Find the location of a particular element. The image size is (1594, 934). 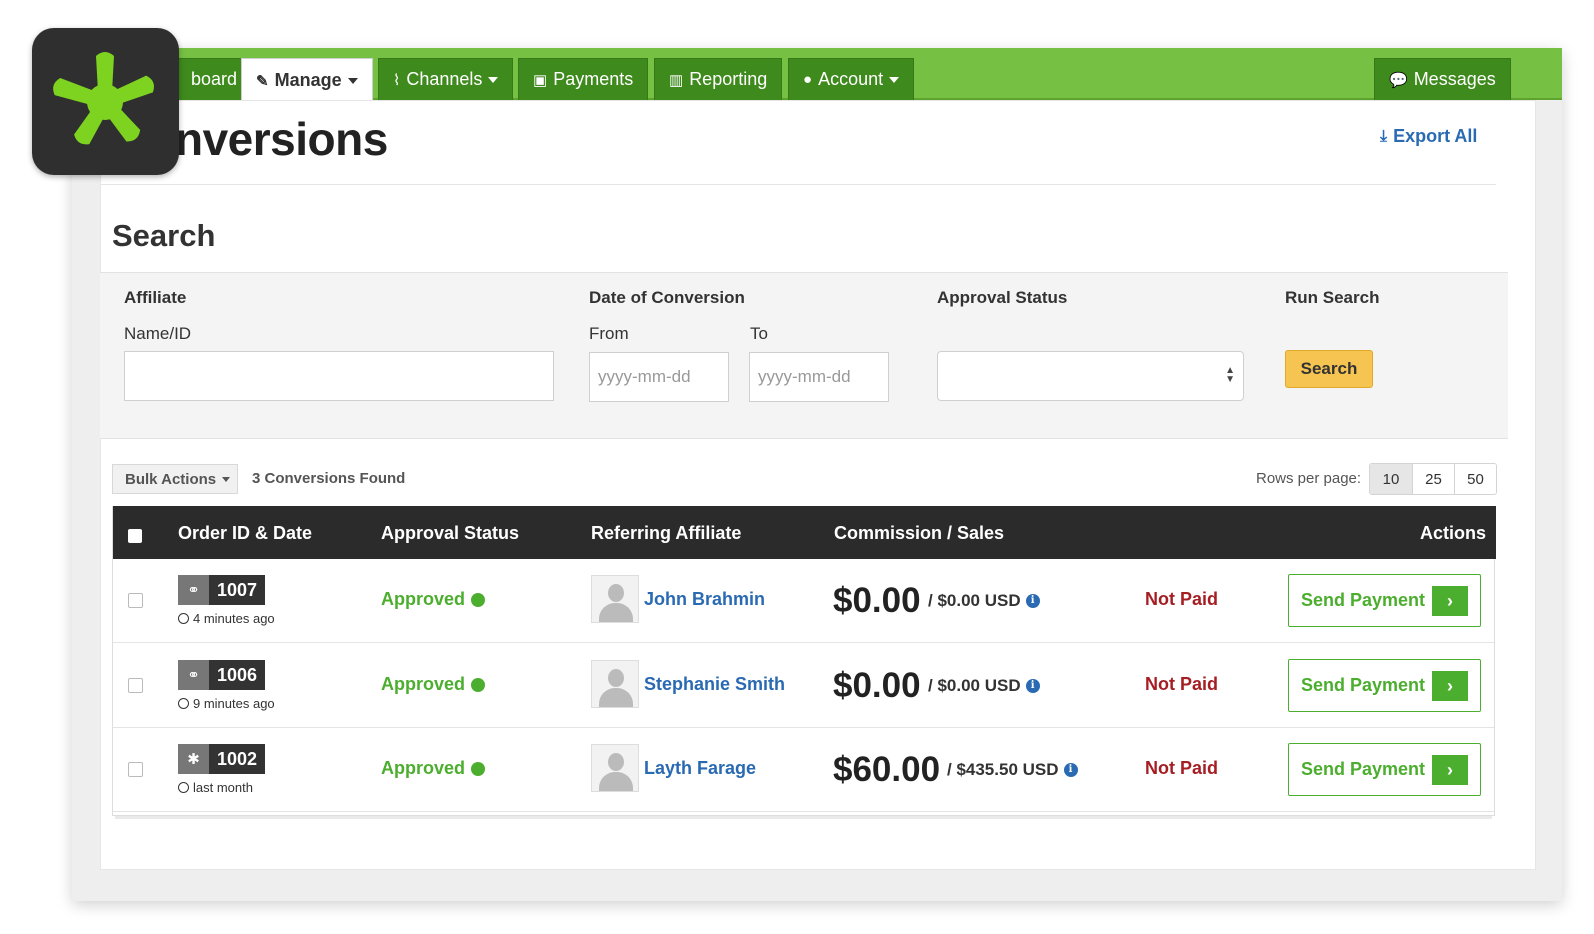

from-date-input: yyyy-mm-dd is located at coordinates (659, 377).